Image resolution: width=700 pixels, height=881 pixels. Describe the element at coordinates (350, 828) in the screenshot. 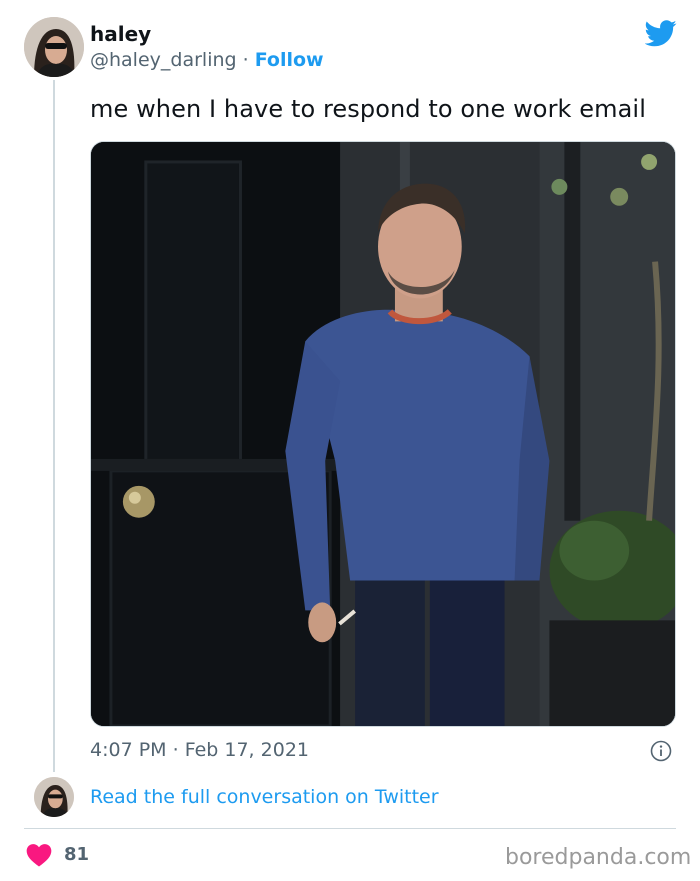

I see `divider` at that location.